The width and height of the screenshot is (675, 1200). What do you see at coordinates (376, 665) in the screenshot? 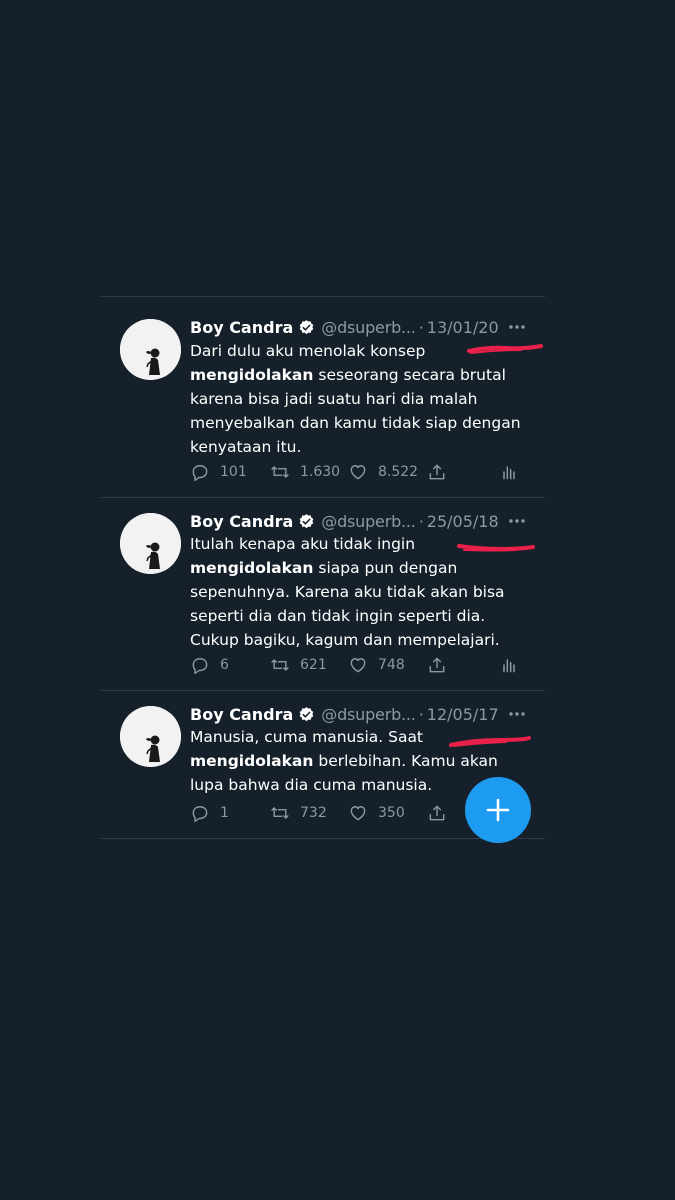
I see `like-button: 748` at bounding box center [376, 665].